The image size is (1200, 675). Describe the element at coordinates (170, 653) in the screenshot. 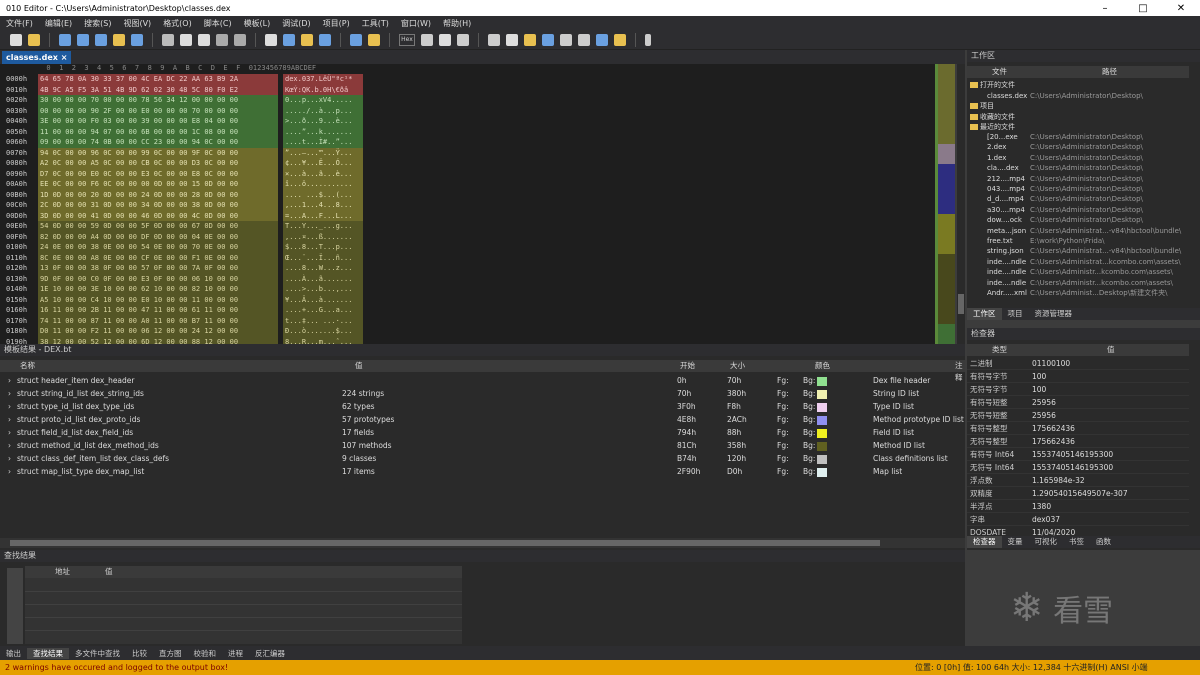

I see `tab-histogram: 直方图` at that location.